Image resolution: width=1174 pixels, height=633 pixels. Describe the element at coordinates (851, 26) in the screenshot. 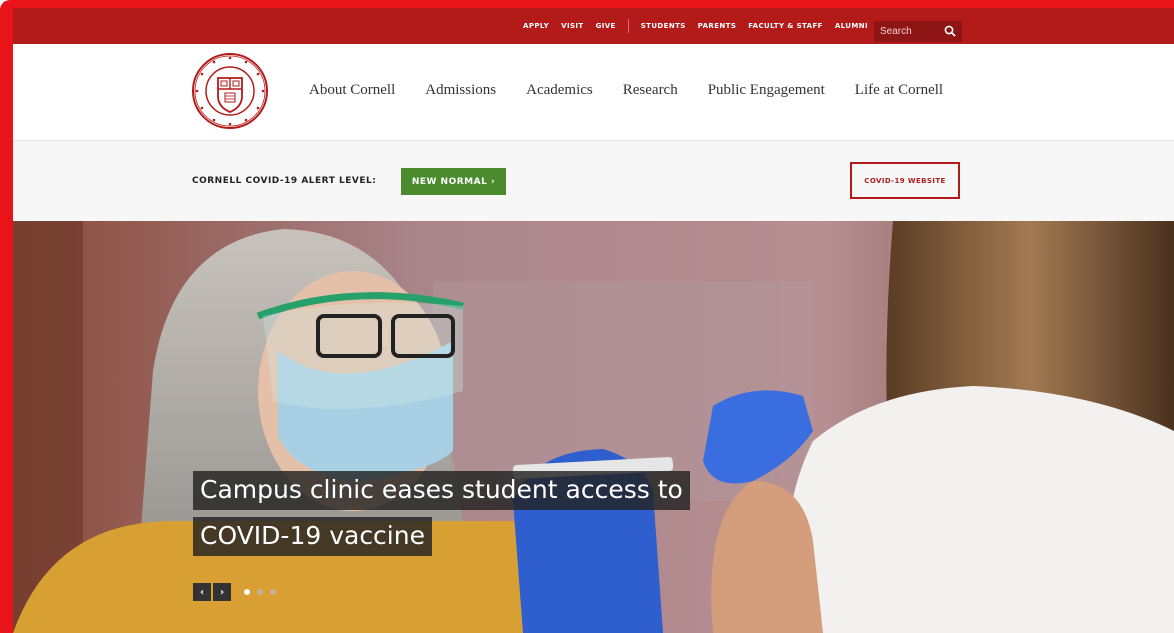

I see `alumni-link: ALUMNI` at that location.